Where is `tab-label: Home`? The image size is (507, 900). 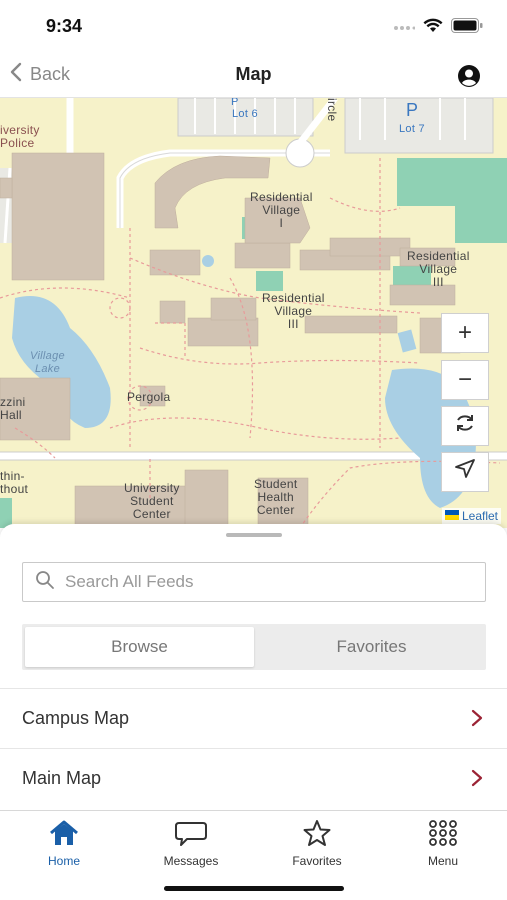
tab-label: Home is located at coordinates (63, 861).